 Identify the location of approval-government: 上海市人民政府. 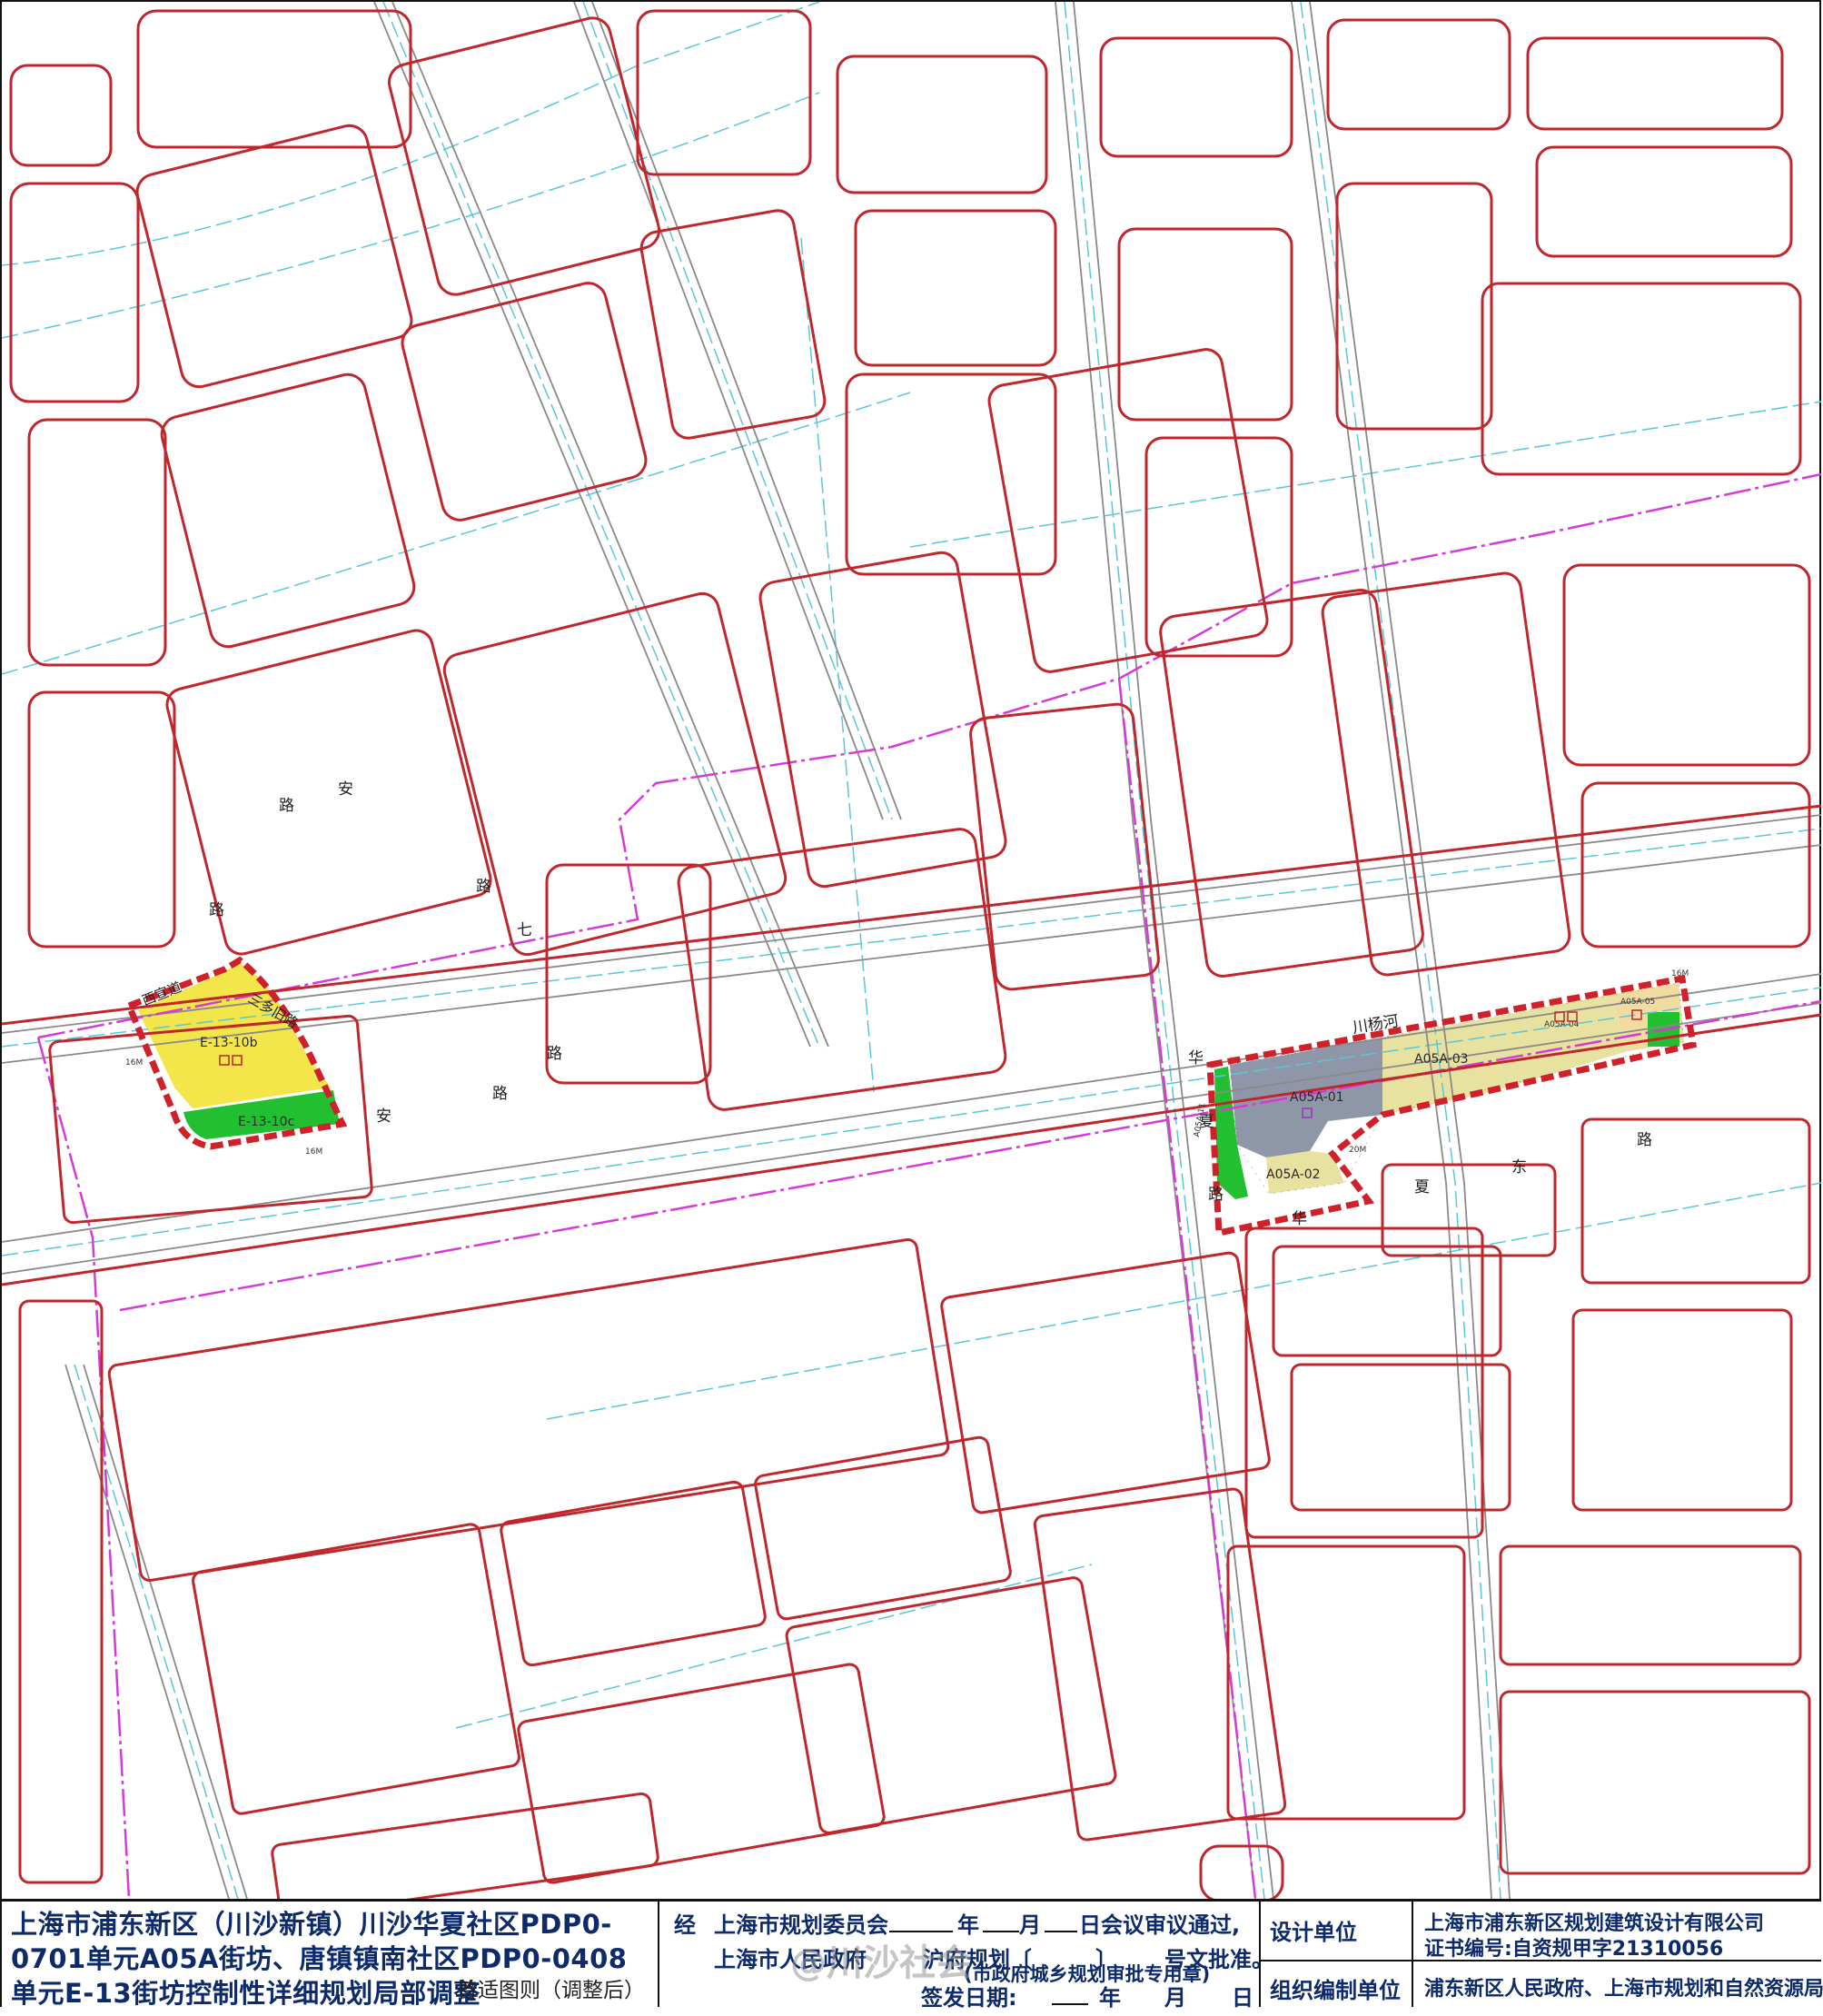
(790, 1959).